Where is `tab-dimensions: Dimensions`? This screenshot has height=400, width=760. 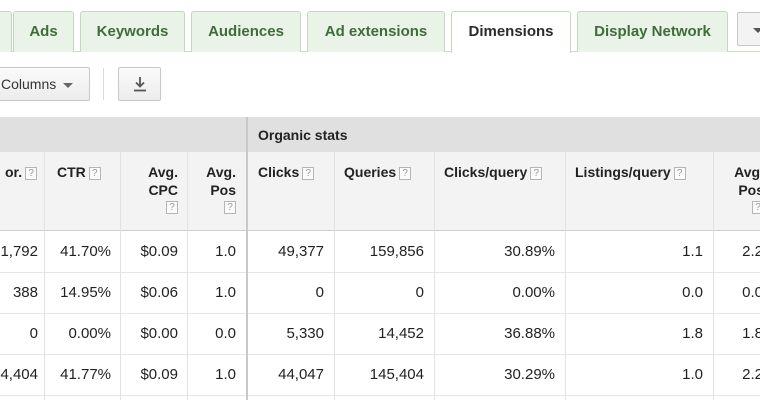 tab-dimensions: Dimensions is located at coordinates (511, 32).